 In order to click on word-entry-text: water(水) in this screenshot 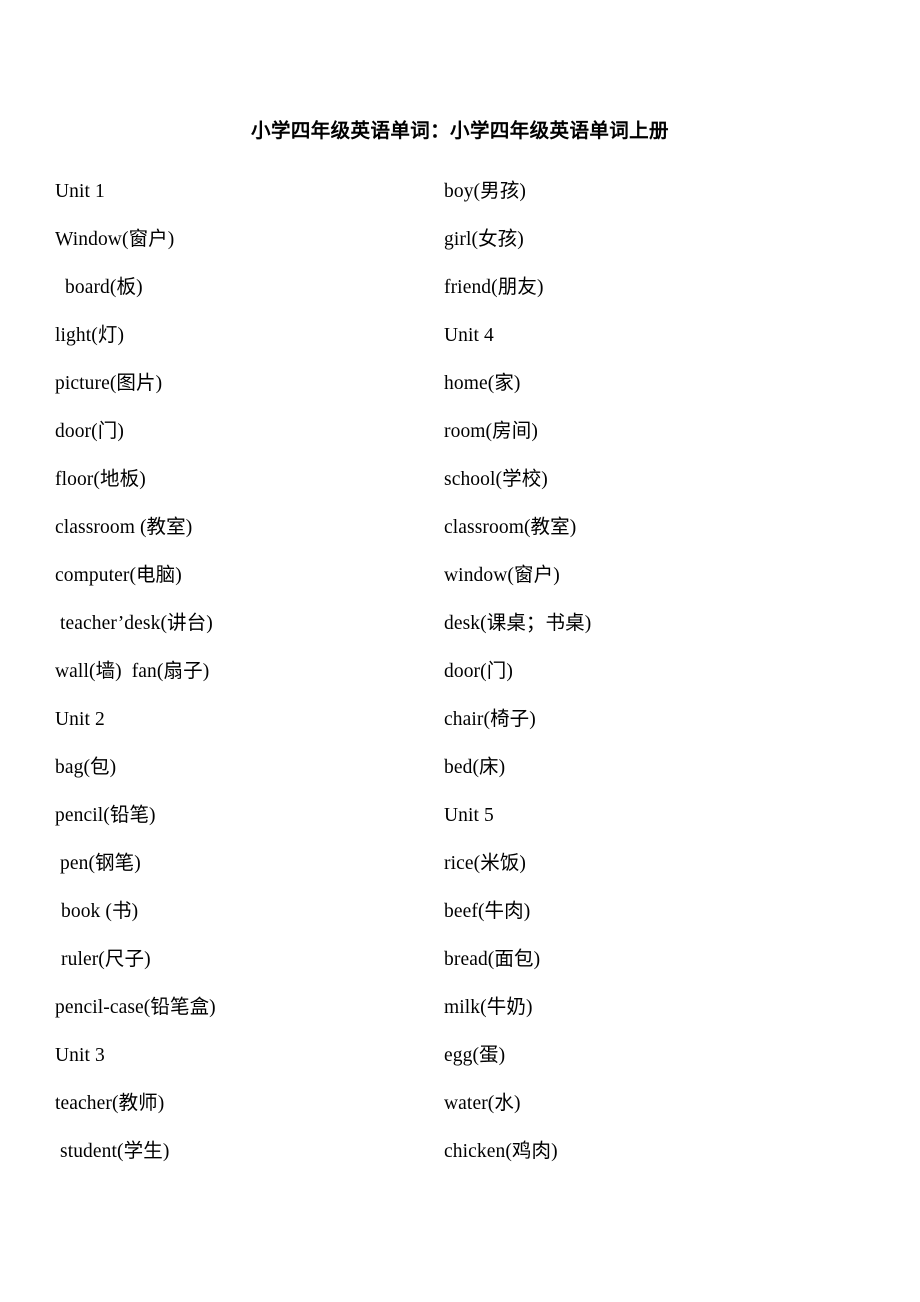, I will do `click(482, 1103)`.